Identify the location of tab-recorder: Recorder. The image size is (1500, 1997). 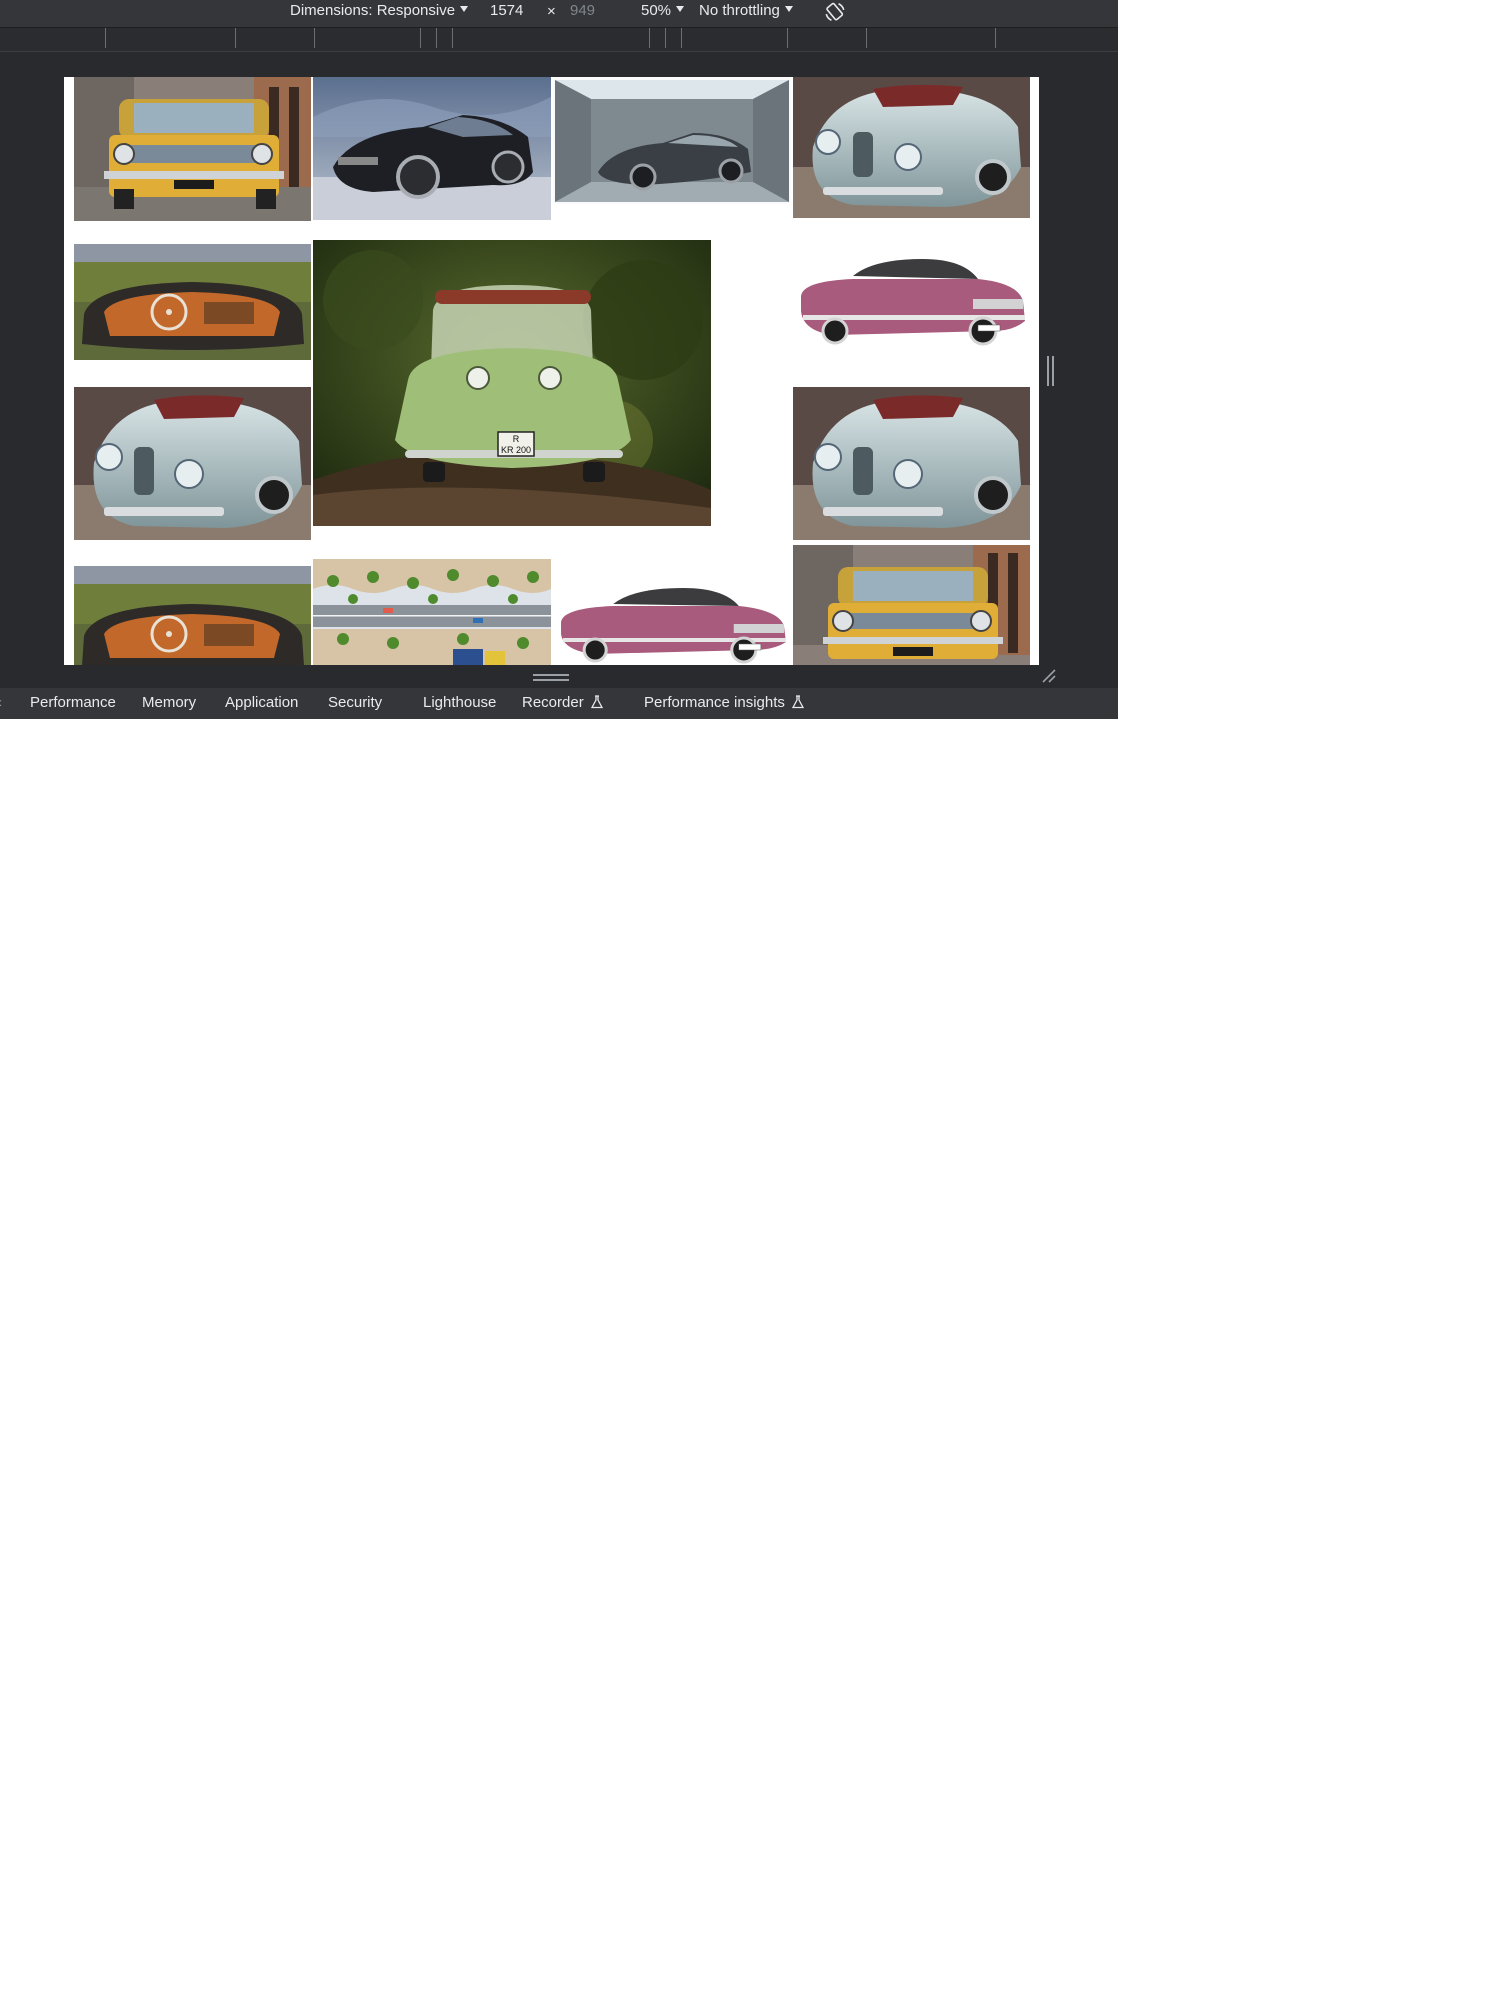
(562, 703).